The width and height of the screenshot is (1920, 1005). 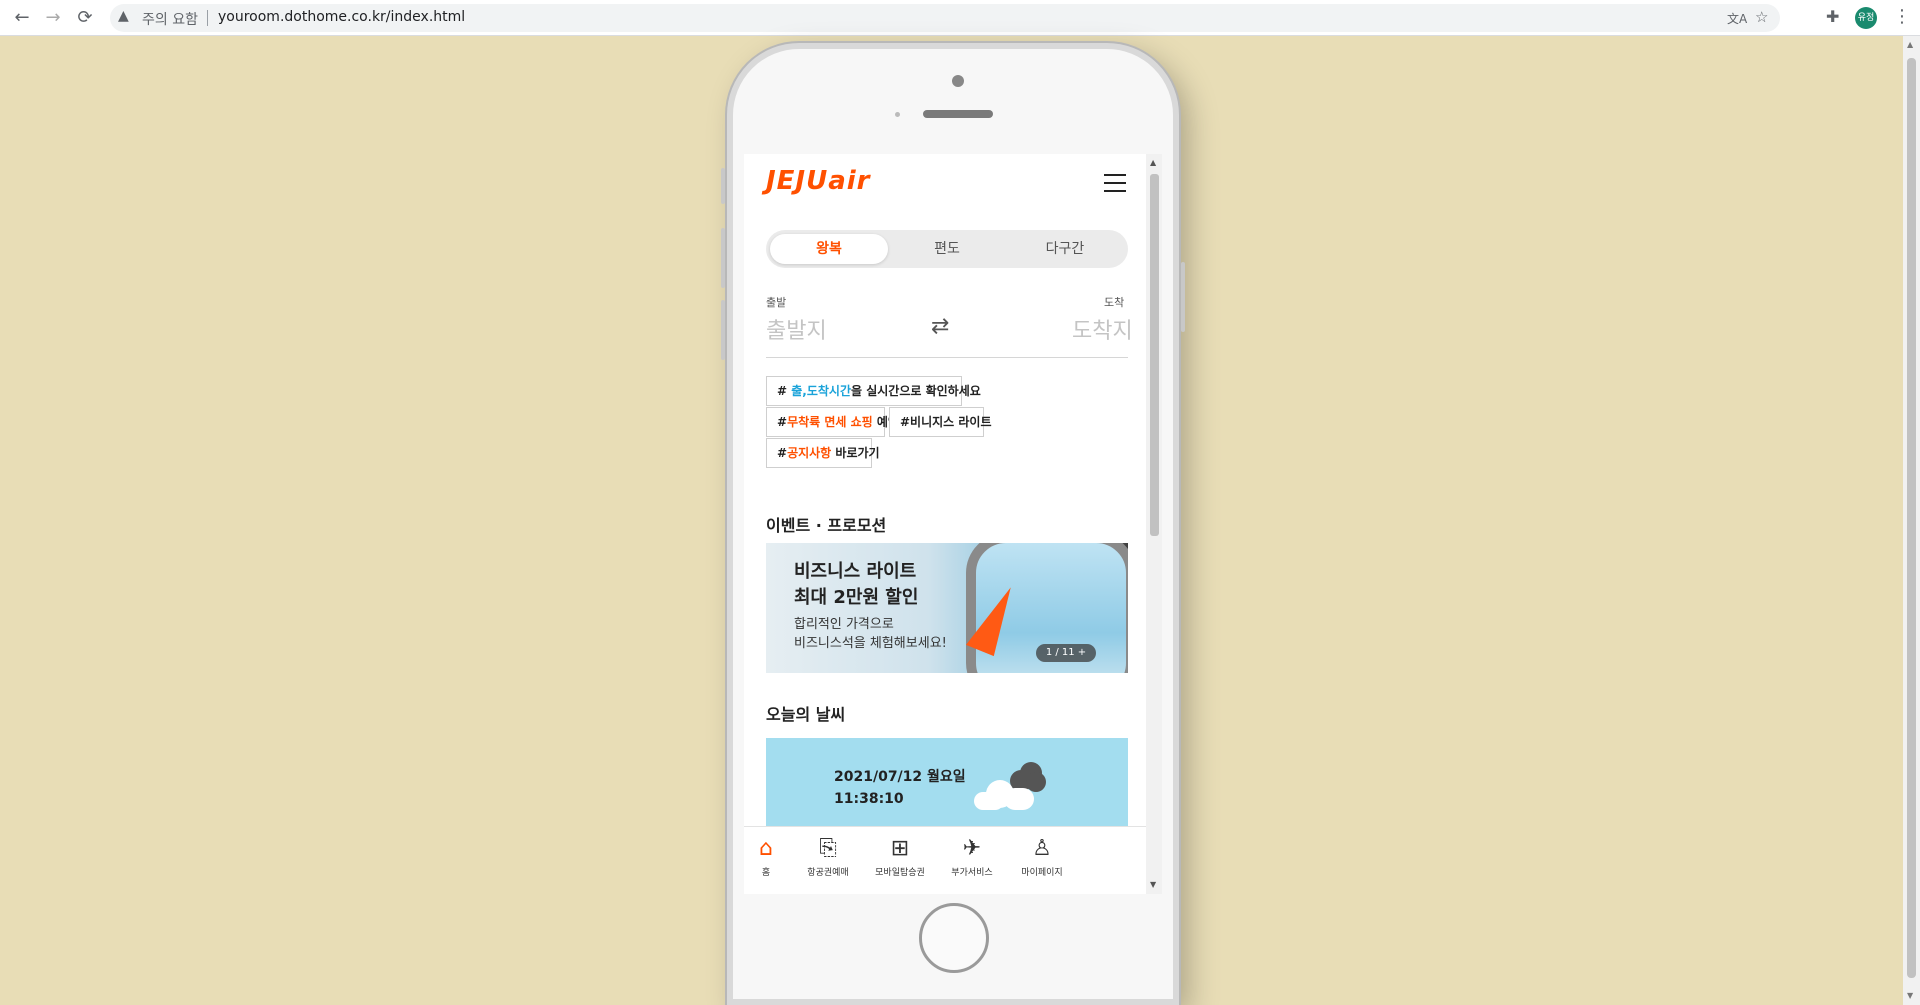 What do you see at coordinates (1114, 302) in the screenshot?
I see `arrival-label: 도착` at bounding box center [1114, 302].